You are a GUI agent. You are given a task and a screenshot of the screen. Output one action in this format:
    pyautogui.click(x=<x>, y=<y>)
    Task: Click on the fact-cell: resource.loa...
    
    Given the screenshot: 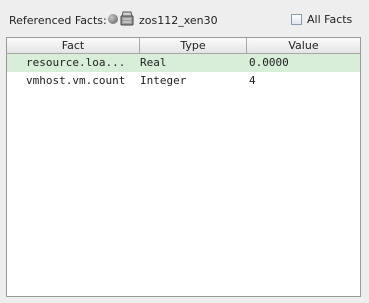 What is the action you would take?
    pyautogui.click(x=76, y=62)
    